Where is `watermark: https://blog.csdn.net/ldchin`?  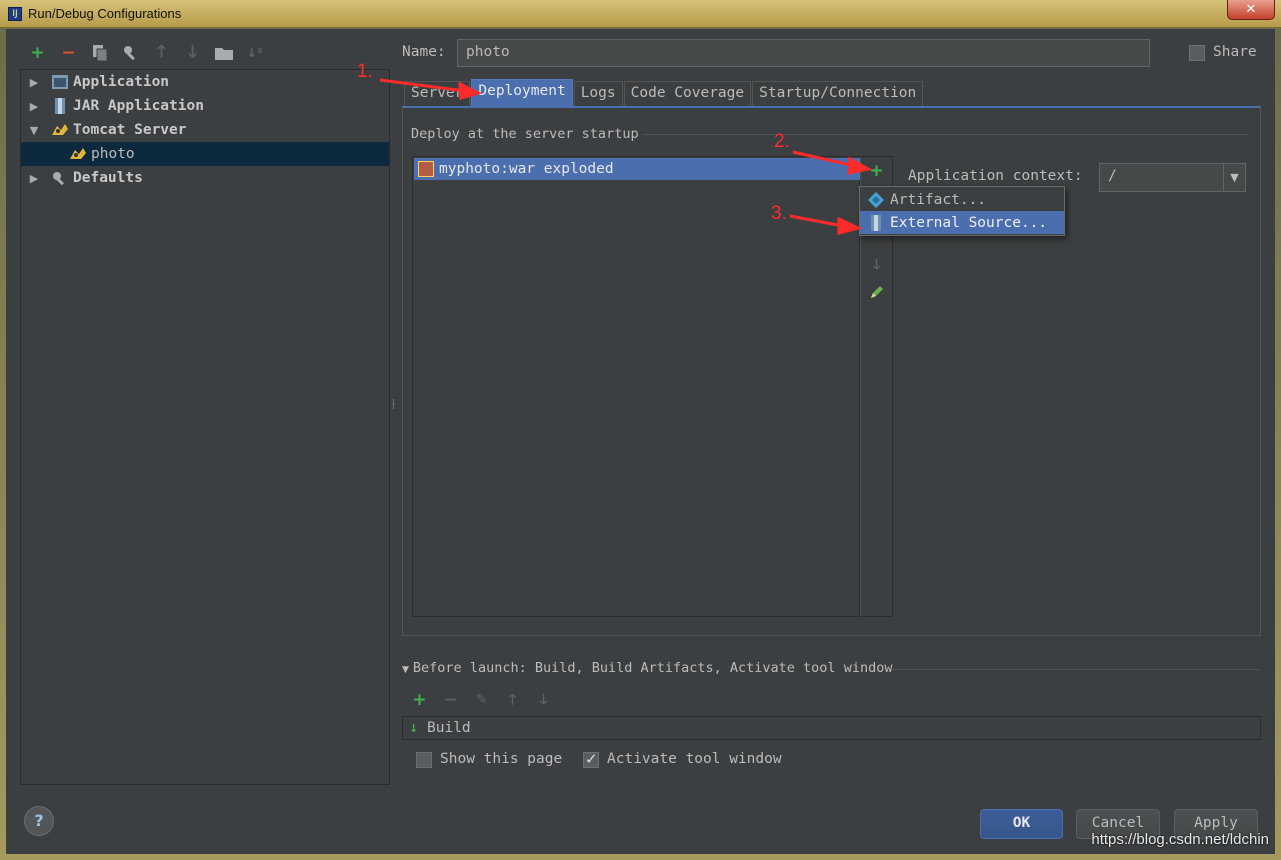 watermark: https://blog.csdn.net/ldchin is located at coordinates (1180, 839).